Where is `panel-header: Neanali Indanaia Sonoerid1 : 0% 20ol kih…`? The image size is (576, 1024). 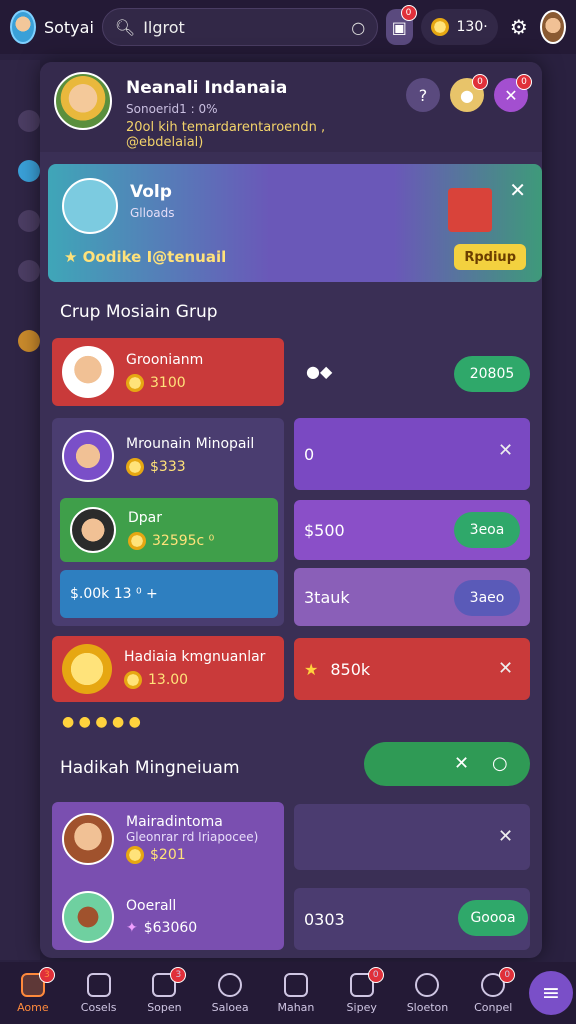
panel-header: Neanali Indanaia Sonoerid1 : 0% 20ol kih… is located at coordinates (291, 107).